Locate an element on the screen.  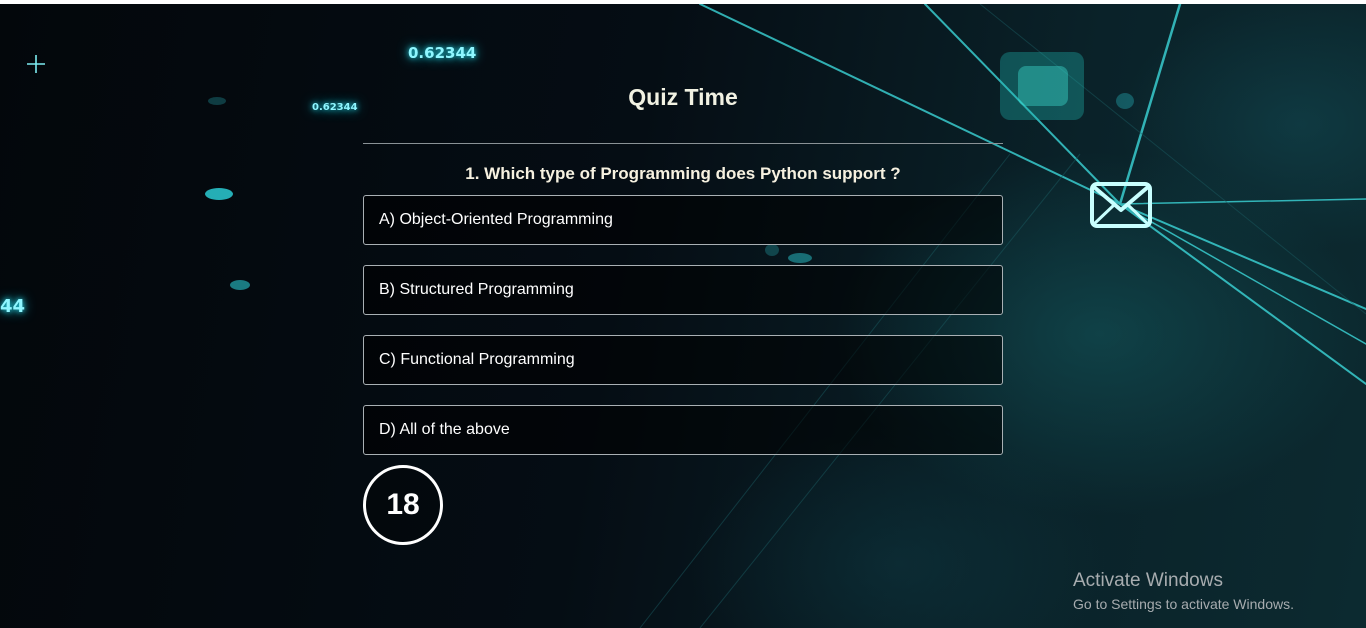
countdown-timer: 18 is located at coordinates (403, 505).